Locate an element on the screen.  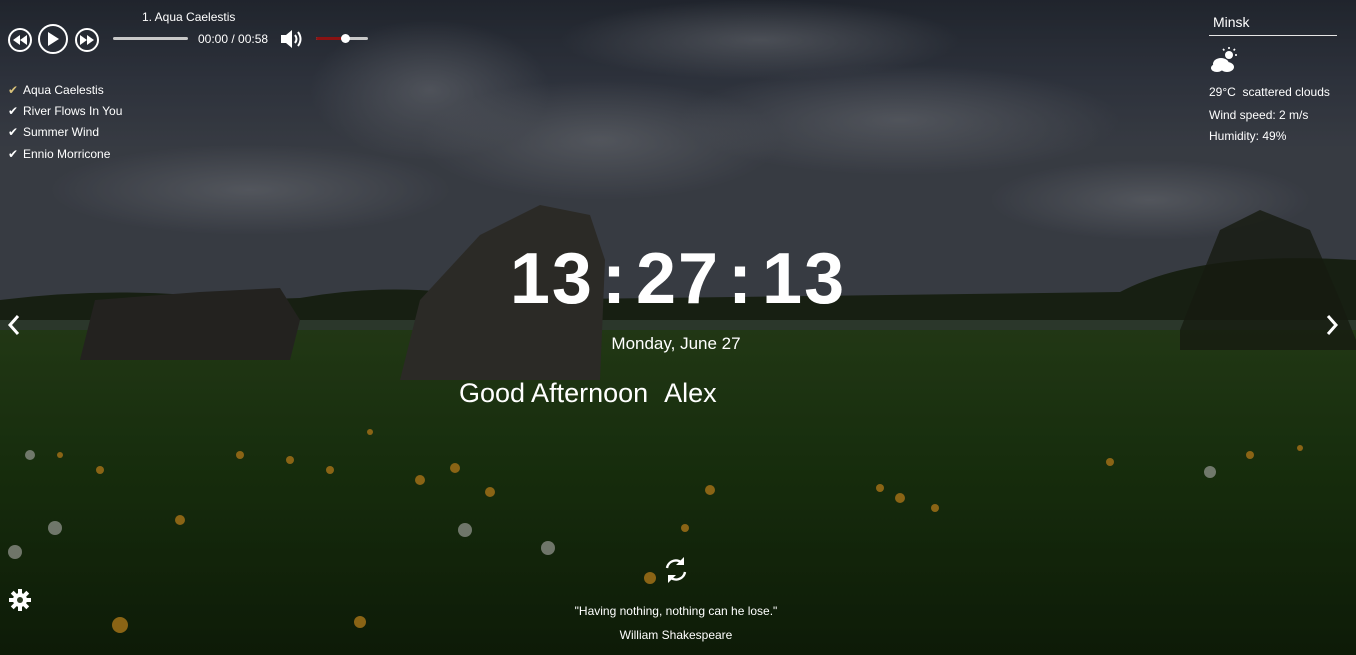
audio-player: 1. Aqua Caelestis 00:00 / 00:58 is located at coordinates (198, 31).